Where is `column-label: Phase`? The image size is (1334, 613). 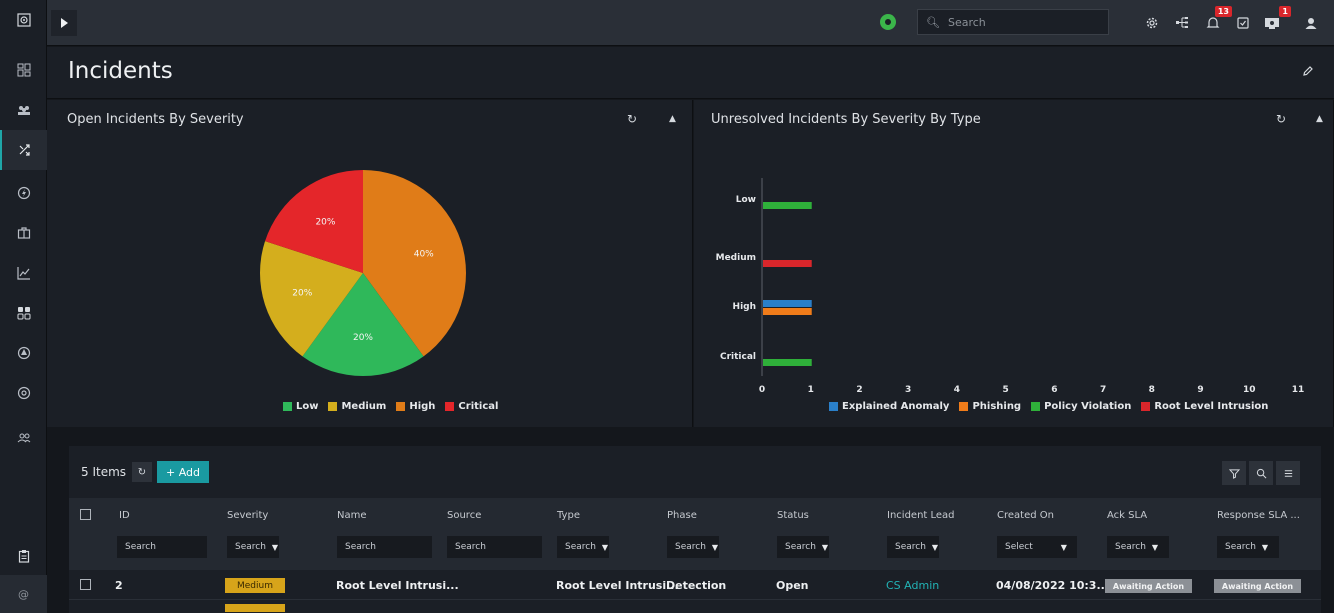
column-label: Phase is located at coordinates (682, 515).